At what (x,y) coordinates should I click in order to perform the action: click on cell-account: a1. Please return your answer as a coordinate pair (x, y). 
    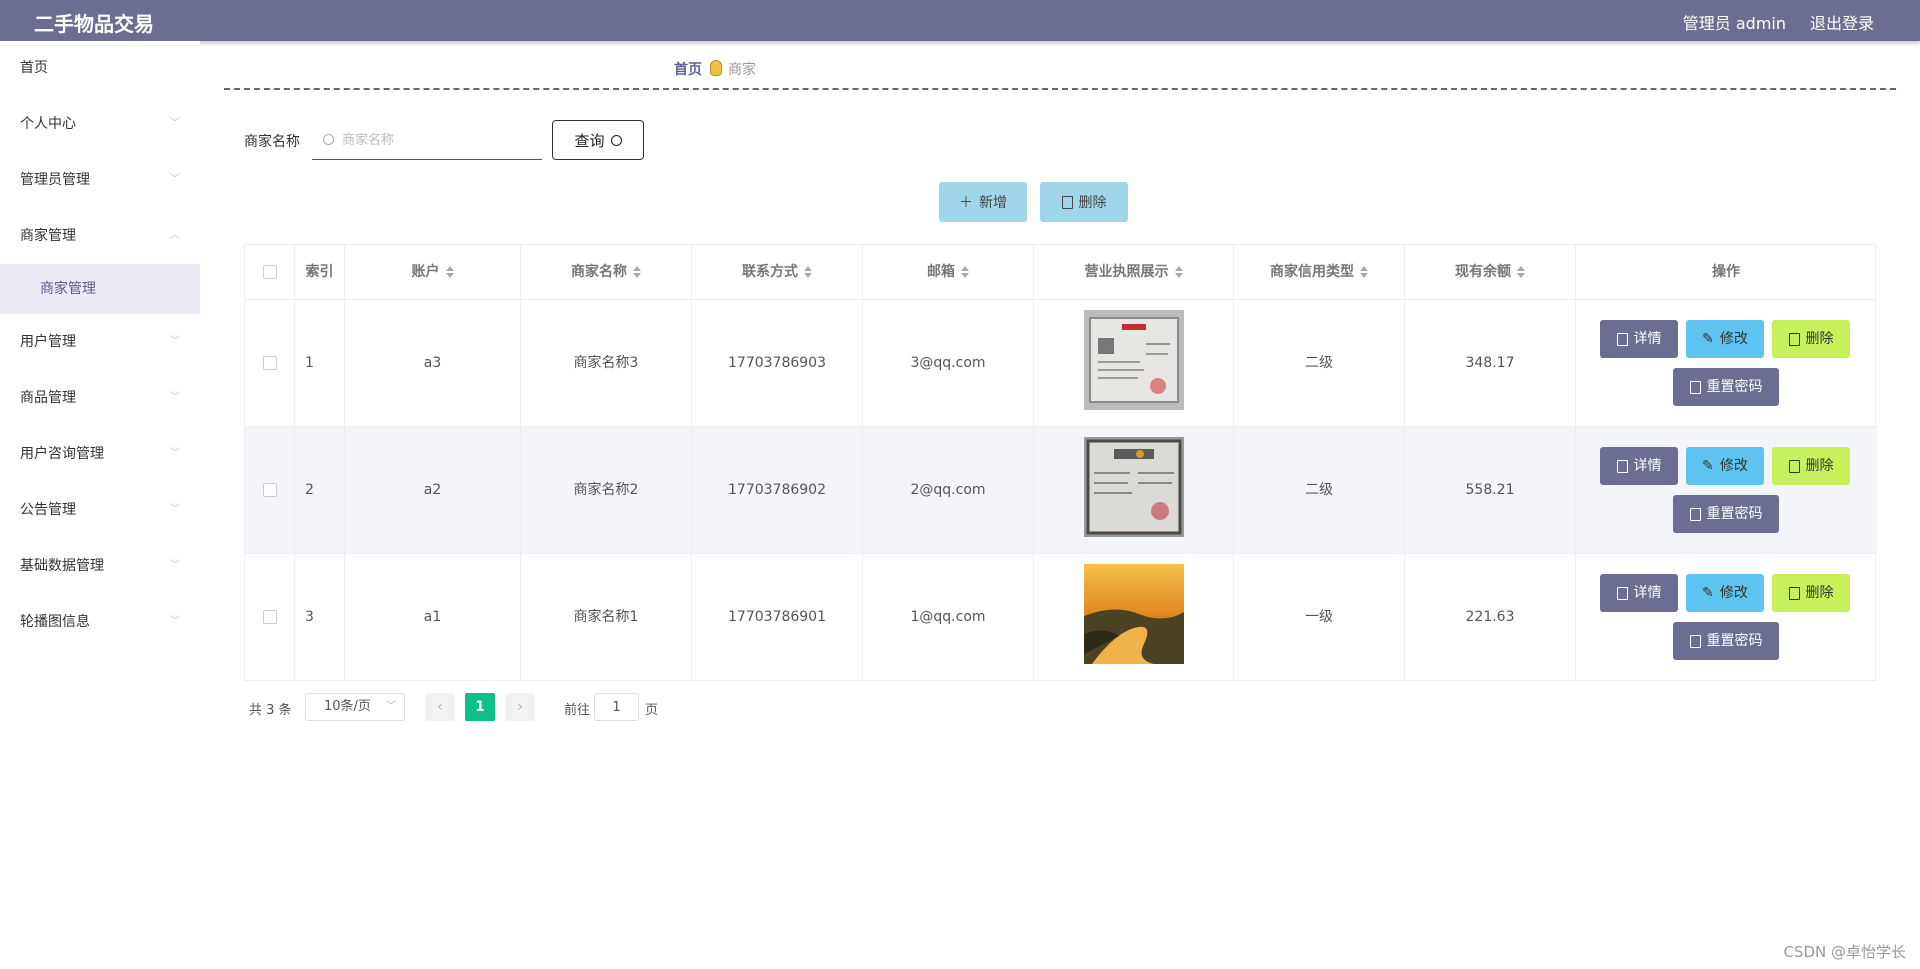
    Looking at the image, I should click on (433, 617).